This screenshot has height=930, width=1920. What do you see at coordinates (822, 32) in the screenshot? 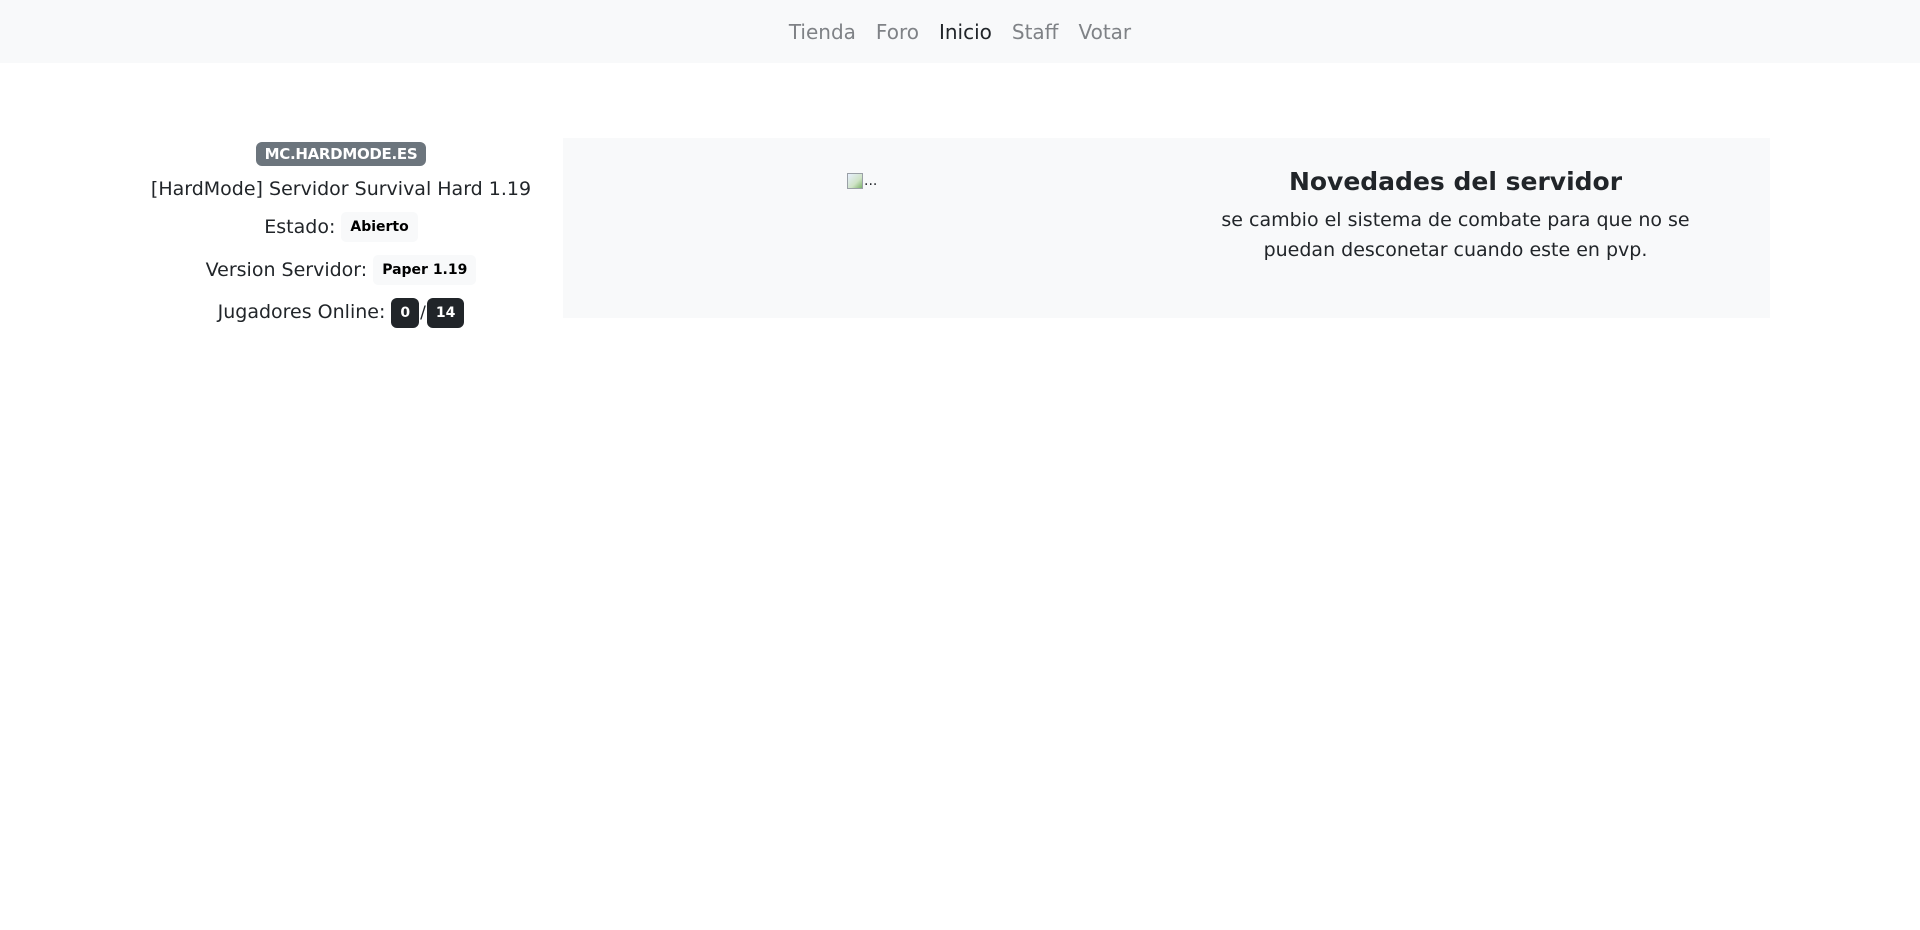
I see `nav-item-tienda: Tienda` at bounding box center [822, 32].